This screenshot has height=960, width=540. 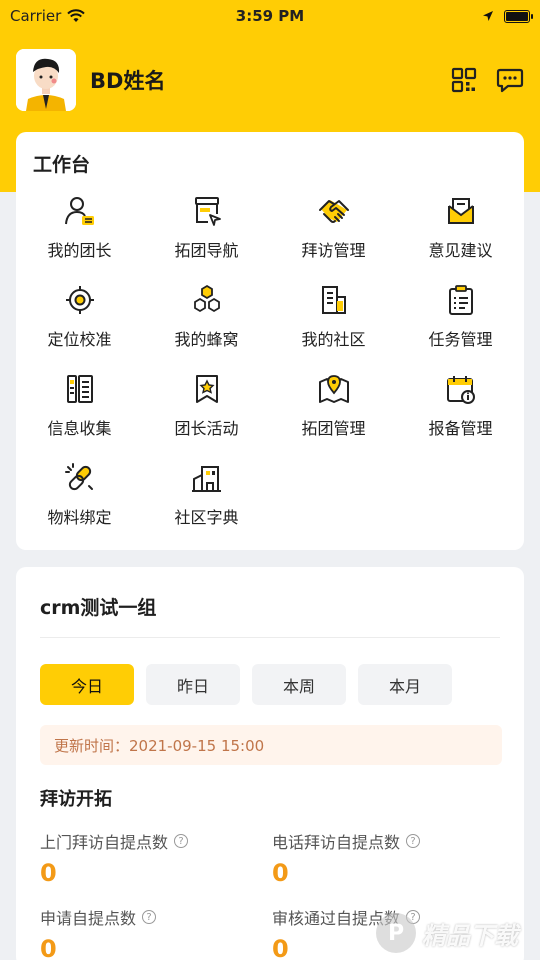 I want to click on watermark-logo-icon: P, so click(x=396, y=933).